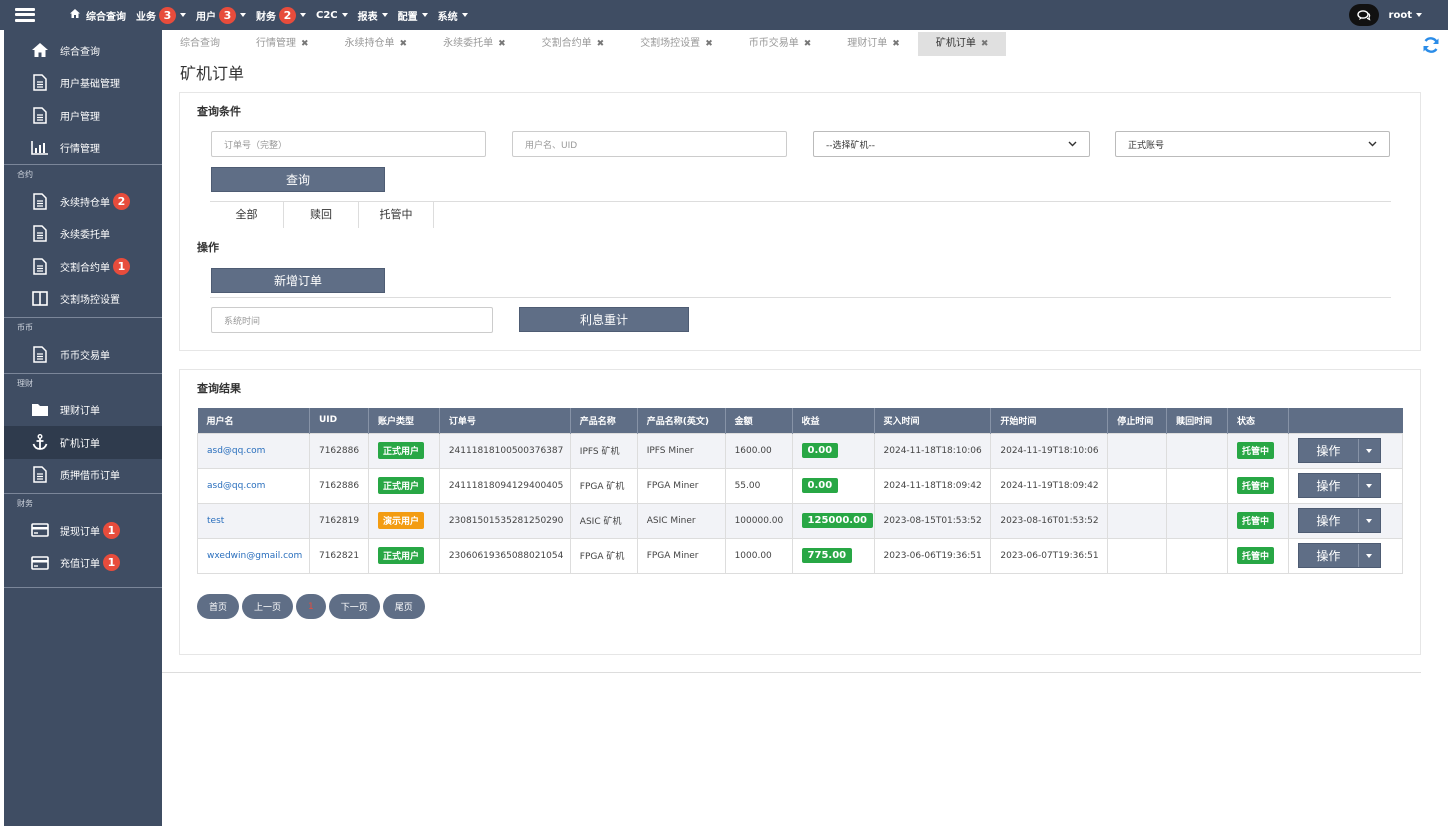  What do you see at coordinates (962, 44) in the screenshot?
I see `tab-miner-order: 矿机订单 ✖` at bounding box center [962, 44].